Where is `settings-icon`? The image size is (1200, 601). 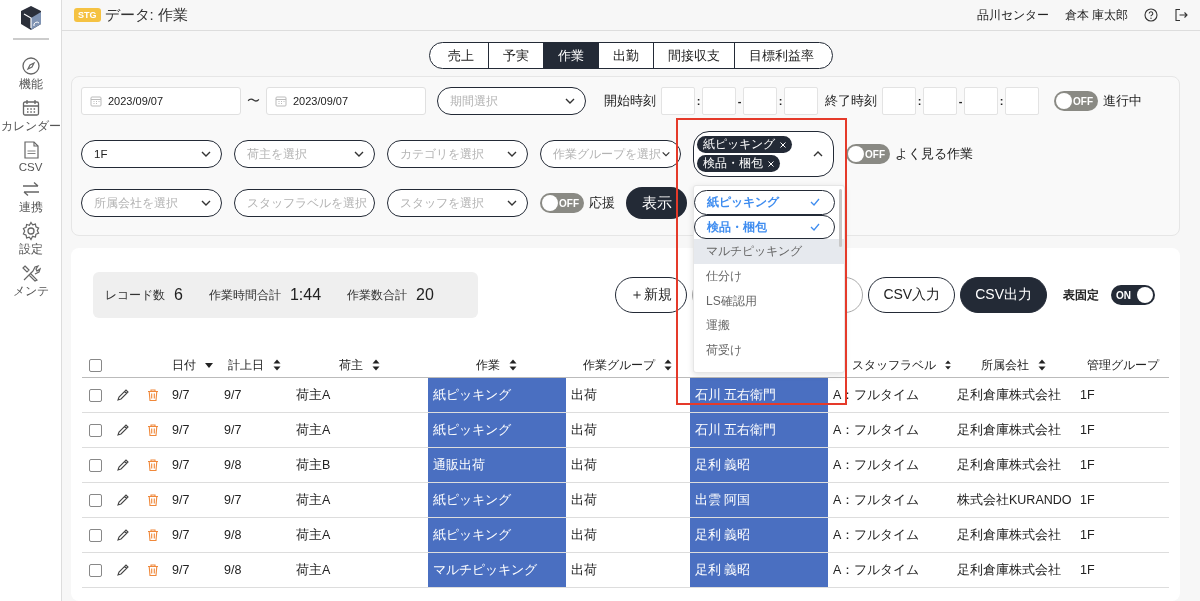 settings-icon is located at coordinates (30, 230).